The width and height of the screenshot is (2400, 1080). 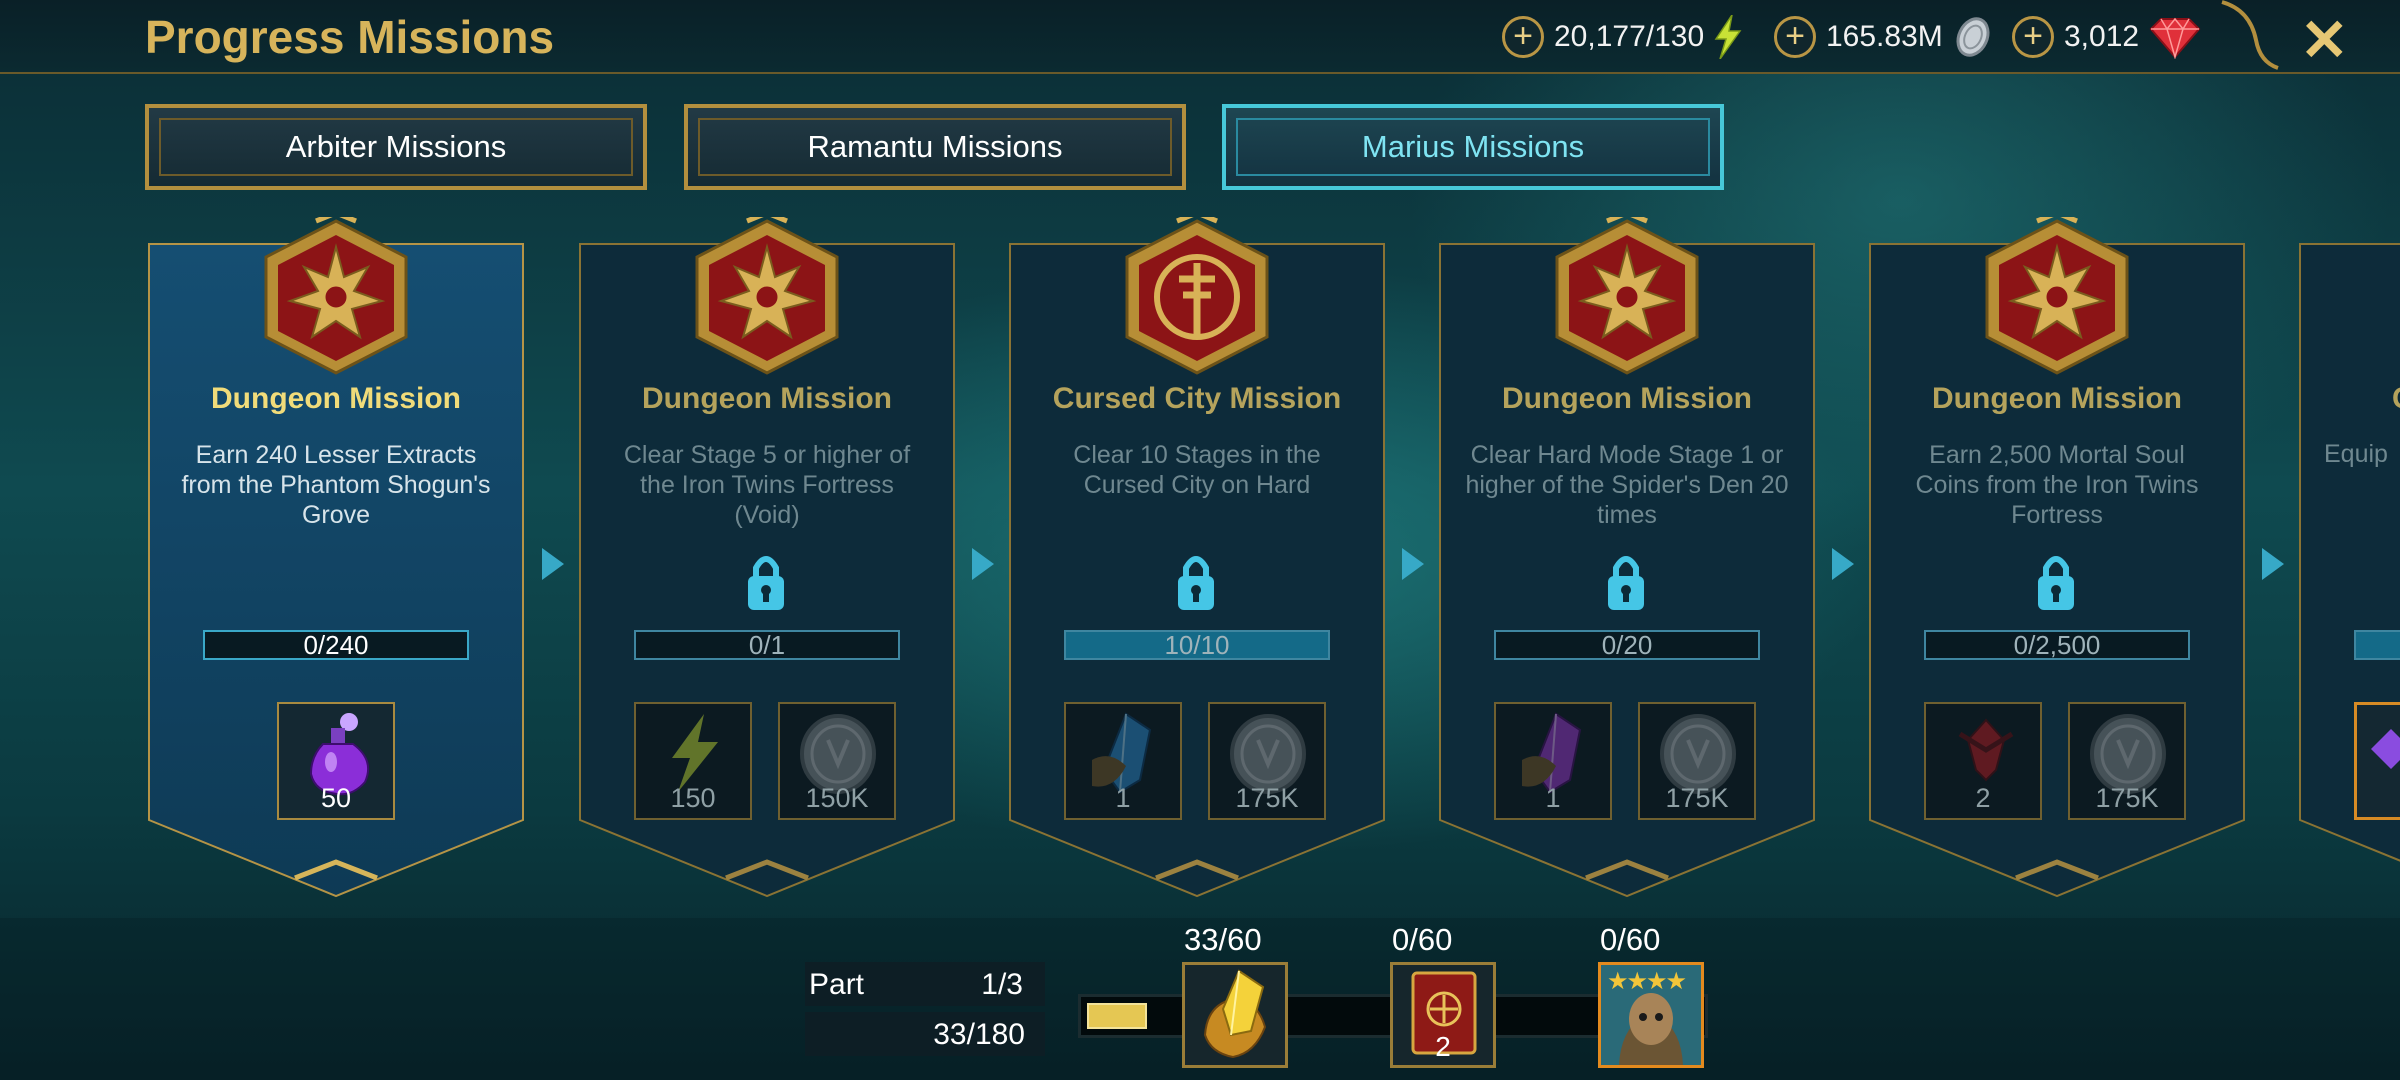 I want to click on mission-progress-text: 0/20, so click(x=1627, y=645).